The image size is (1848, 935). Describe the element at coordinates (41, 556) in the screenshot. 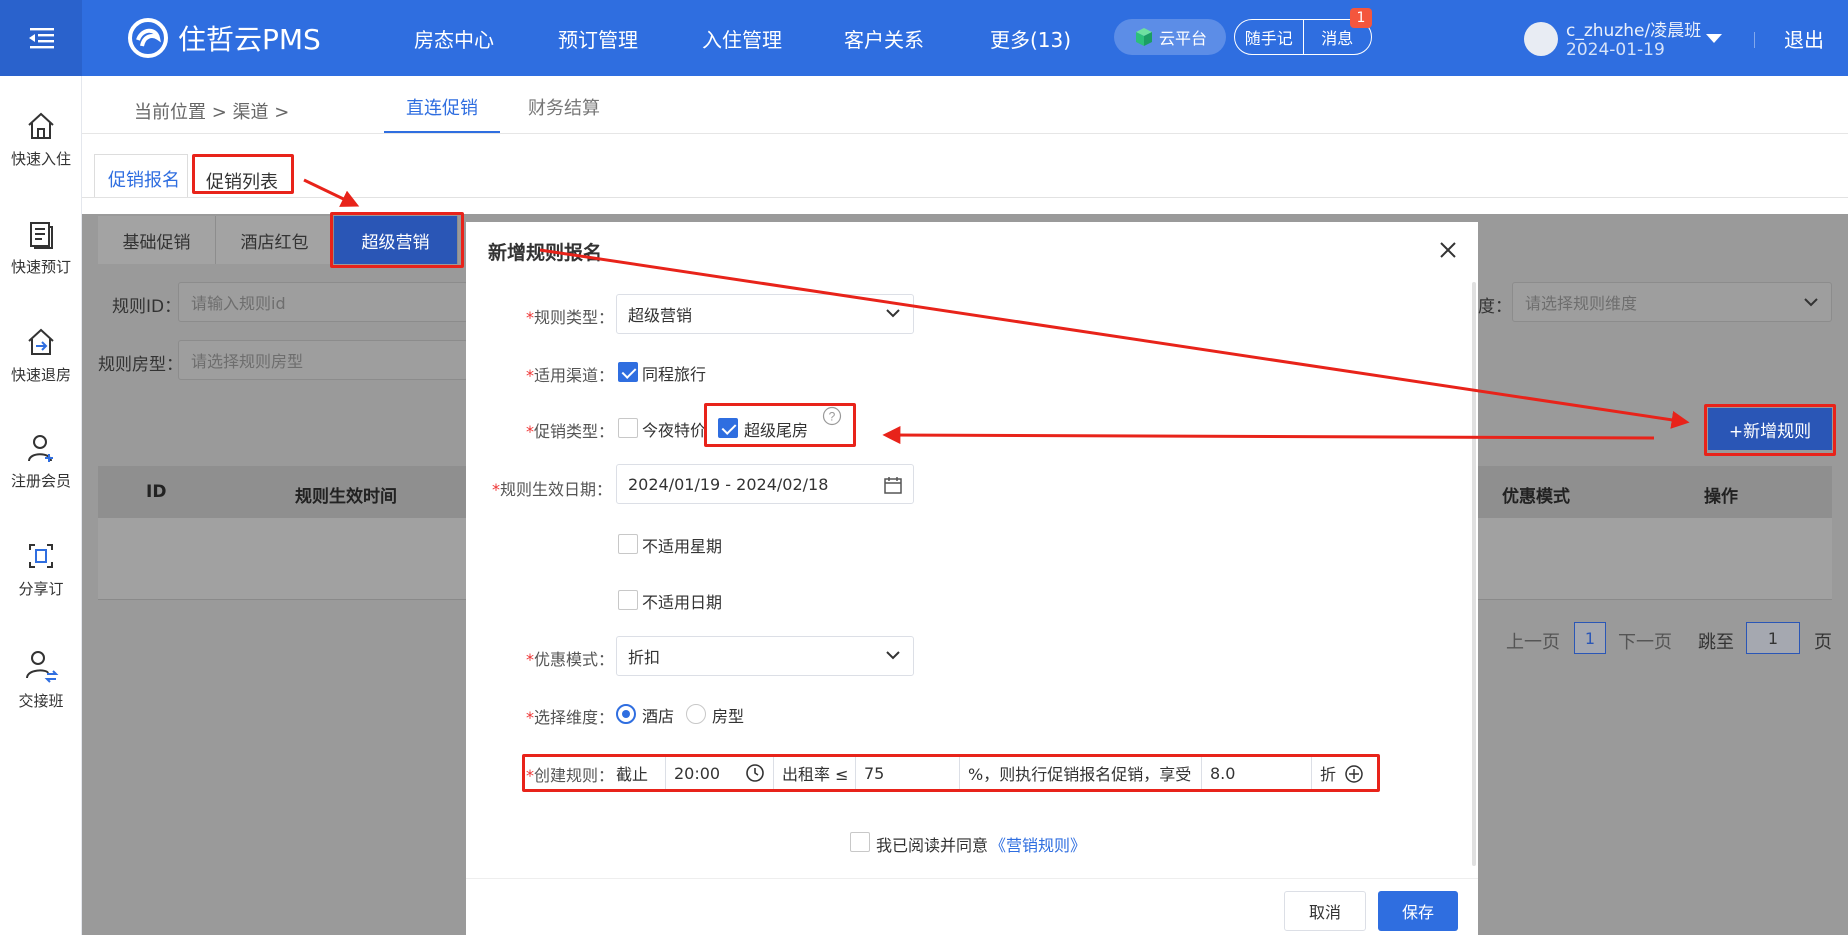

I see `share-icon` at that location.